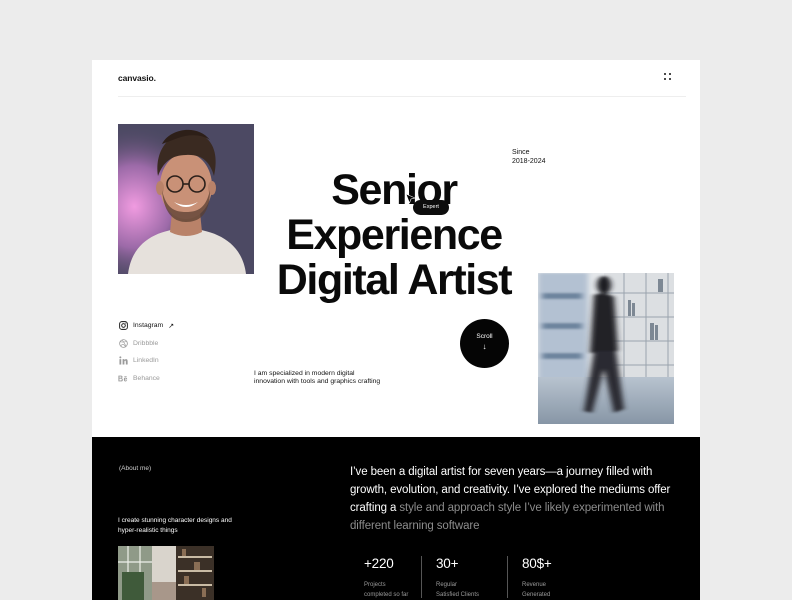  What do you see at coordinates (123, 326) in the screenshot?
I see `instagram-icon` at bounding box center [123, 326].